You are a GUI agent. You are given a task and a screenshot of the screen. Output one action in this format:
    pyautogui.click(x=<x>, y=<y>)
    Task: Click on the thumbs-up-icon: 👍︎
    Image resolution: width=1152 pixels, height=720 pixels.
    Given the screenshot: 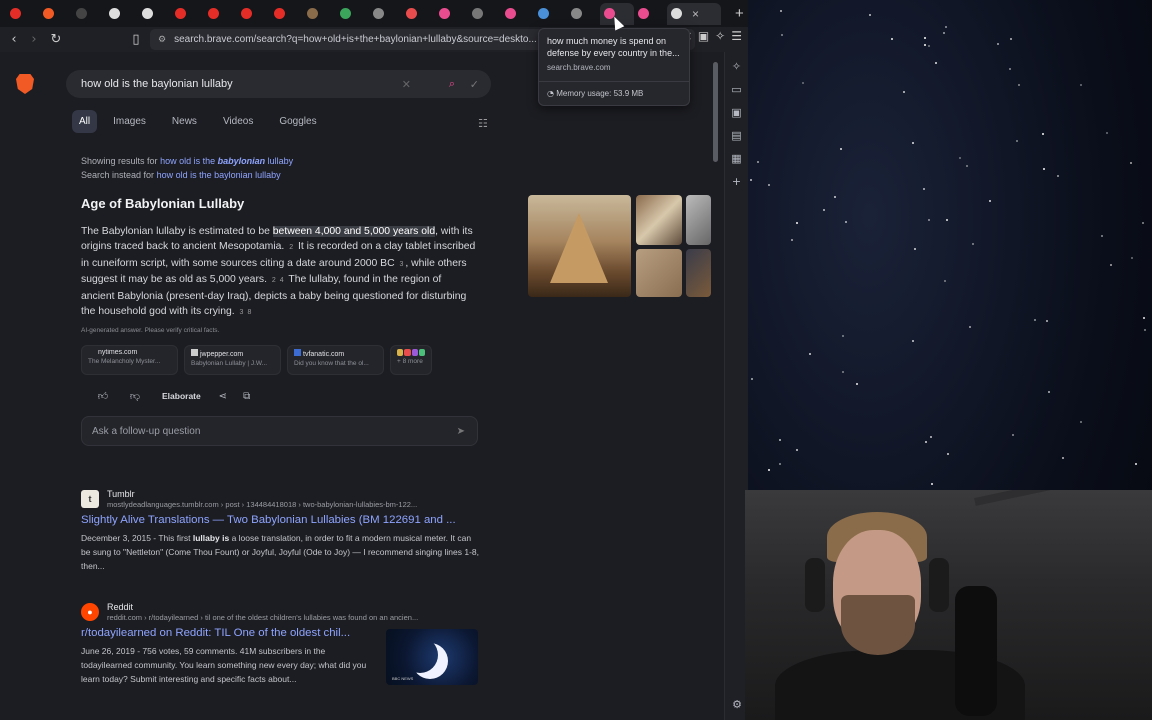 What is the action you would take?
    pyautogui.click(x=103, y=396)
    